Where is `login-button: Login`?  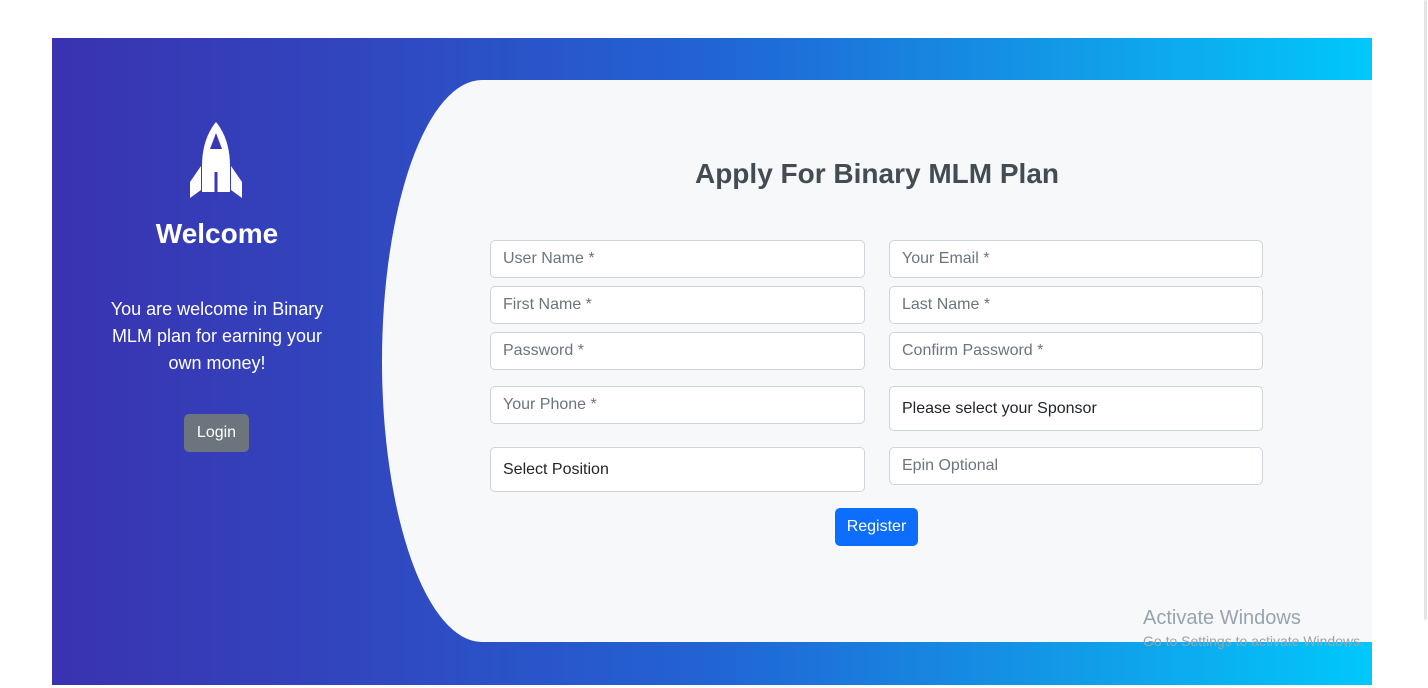 login-button: Login is located at coordinates (216, 433).